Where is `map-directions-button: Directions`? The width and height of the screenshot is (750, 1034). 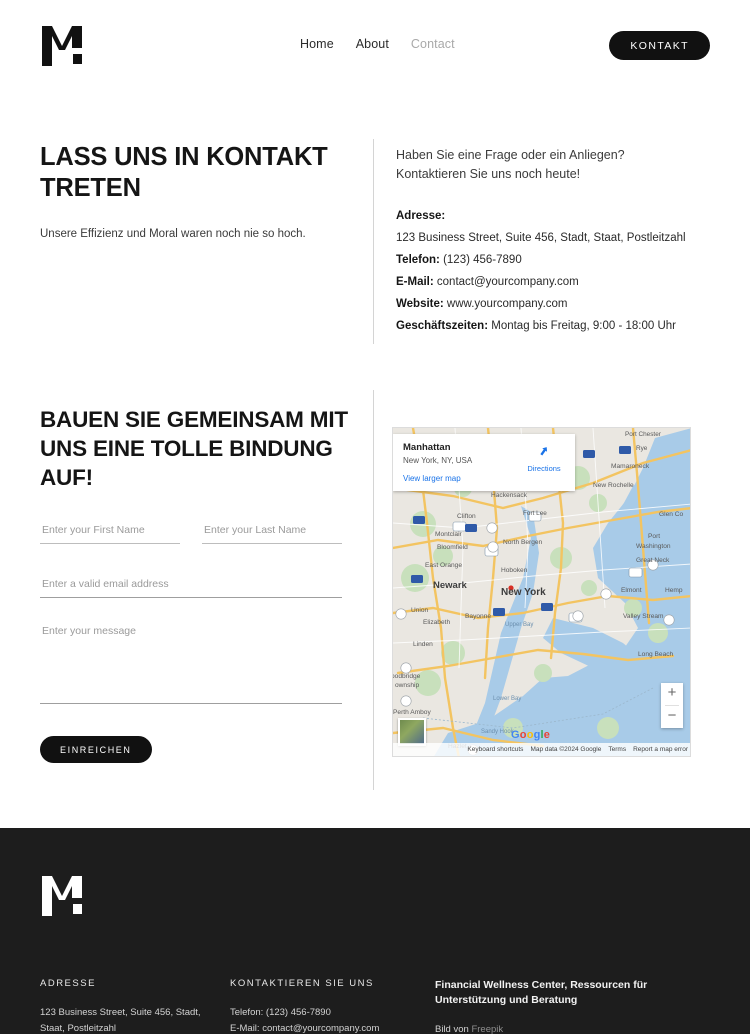 map-directions-button: Directions is located at coordinates (544, 458).